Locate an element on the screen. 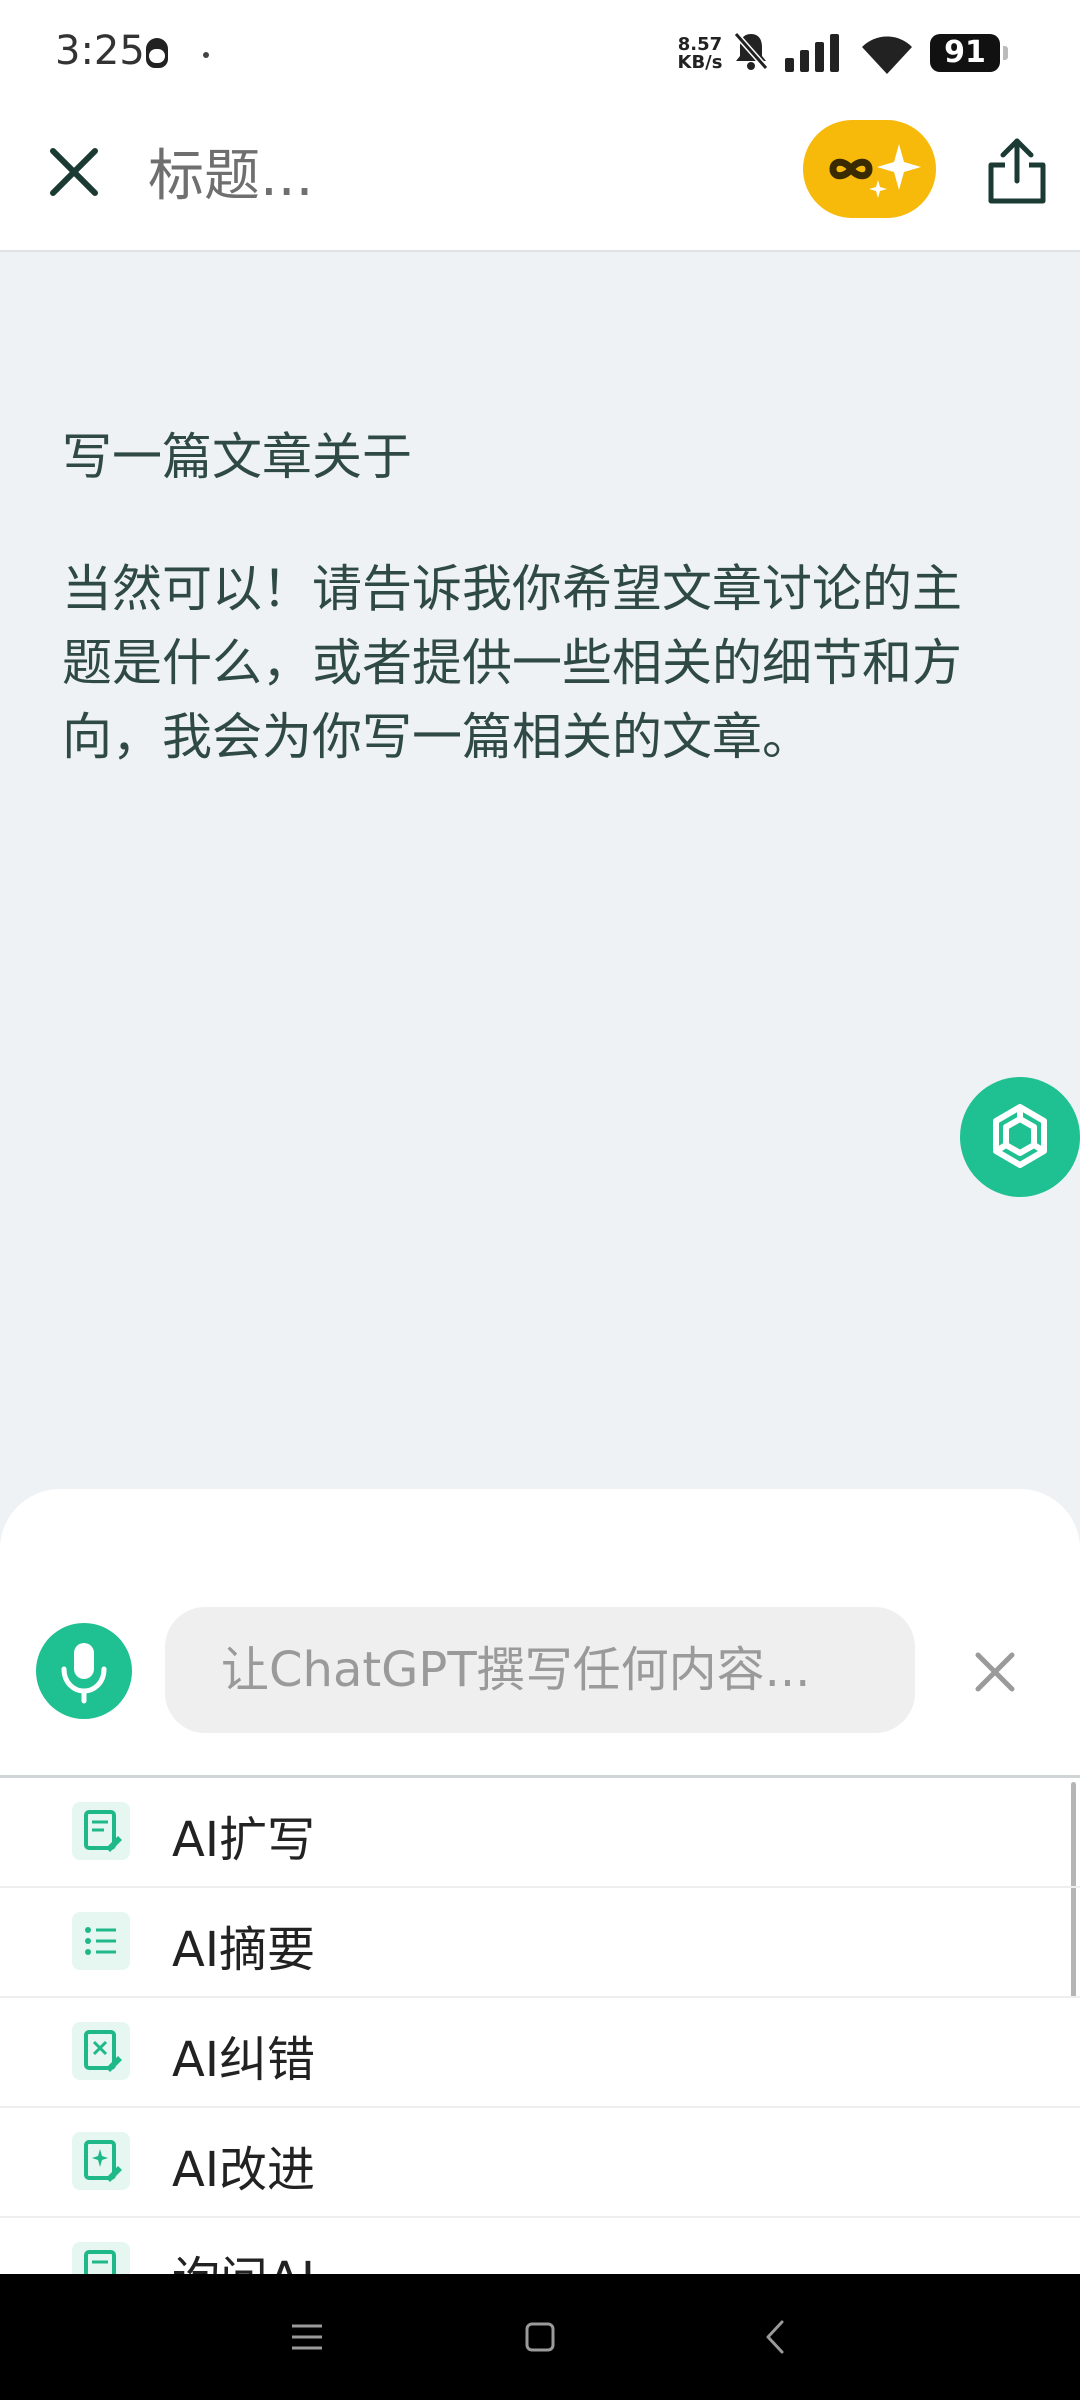 This screenshot has width=1080, height=2400. prompt-paragraph: 写一篇文章关于 is located at coordinates (237, 457).